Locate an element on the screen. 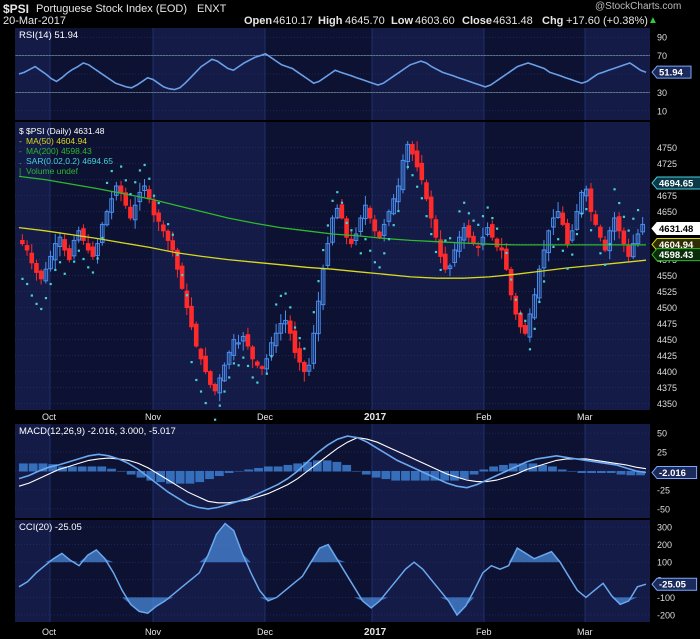 The height and width of the screenshot is (639, 700). y-tick-label: 4650 is located at coordinates (667, 212).